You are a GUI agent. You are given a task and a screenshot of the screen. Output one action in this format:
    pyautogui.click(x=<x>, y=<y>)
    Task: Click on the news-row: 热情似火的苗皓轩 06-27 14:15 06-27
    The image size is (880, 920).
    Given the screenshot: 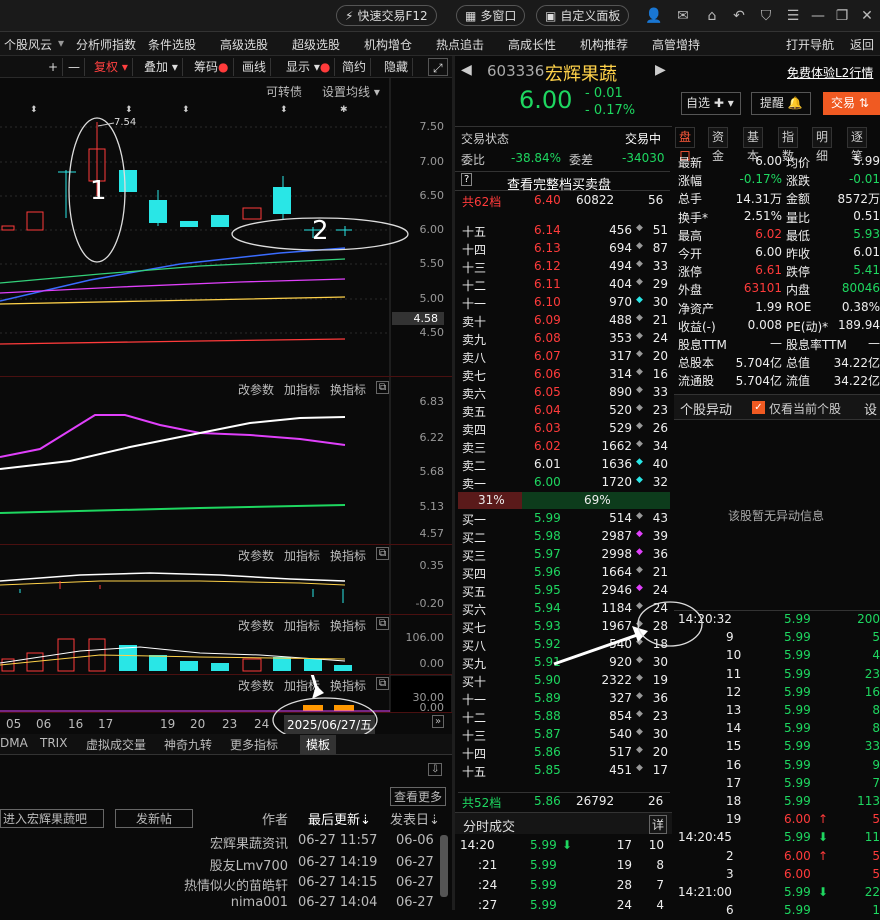 What is the action you would take?
    pyautogui.click(x=220, y=884)
    